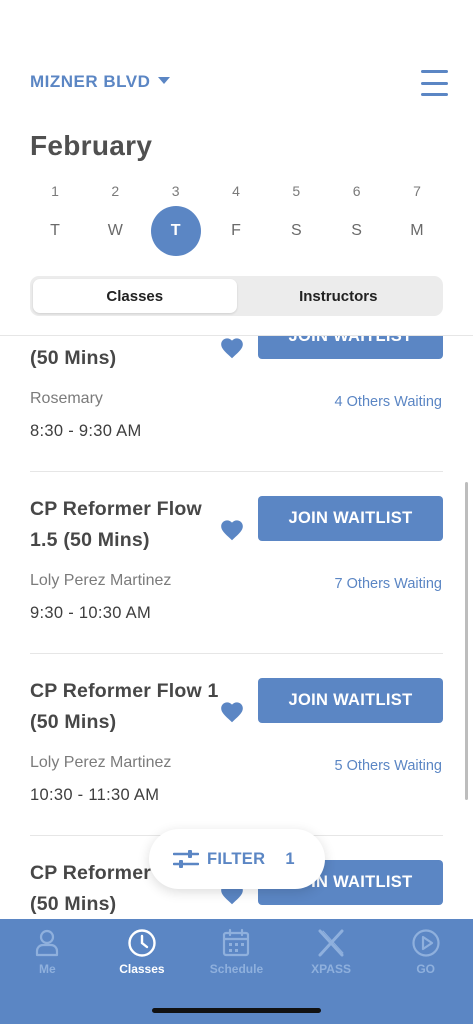 The image size is (473, 1024). I want to click on tab-me: Me, so click(47, 971).